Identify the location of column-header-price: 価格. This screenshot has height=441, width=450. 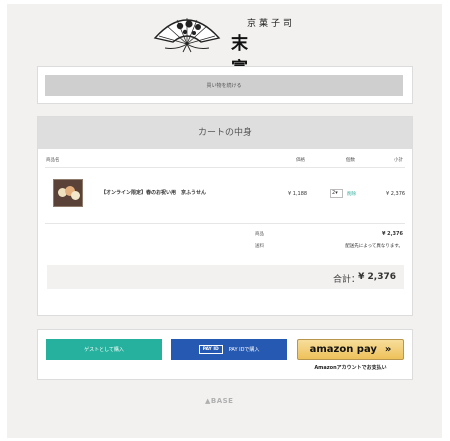
(300, 160).